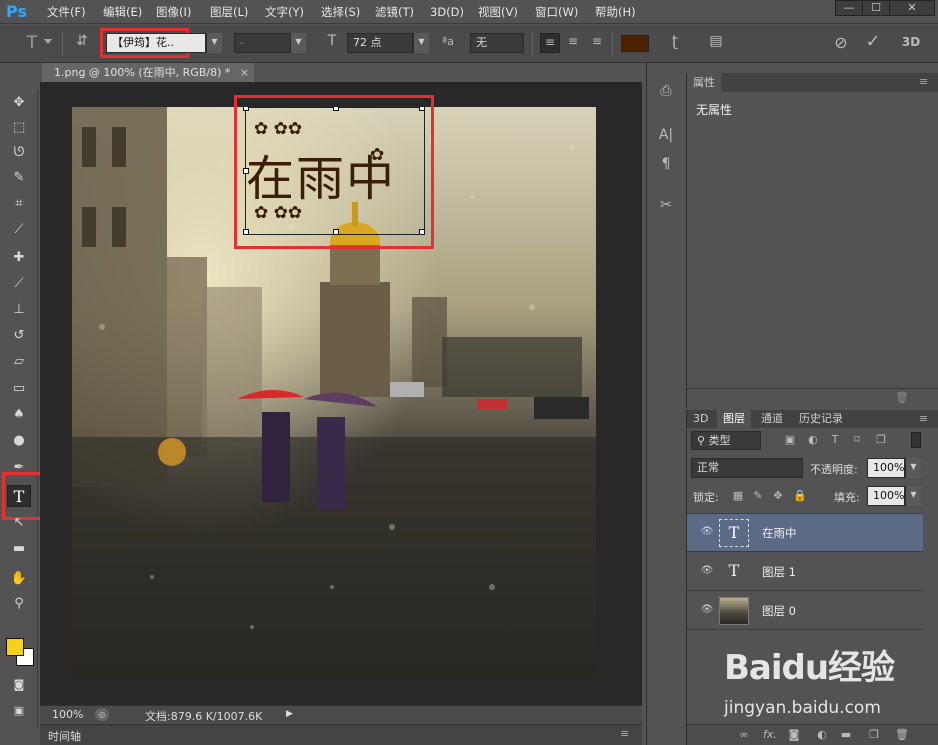  Describe the element at coordinates (19, 178) in the screenshot. I see `quick-select-tool-icon: ✎` at that location.